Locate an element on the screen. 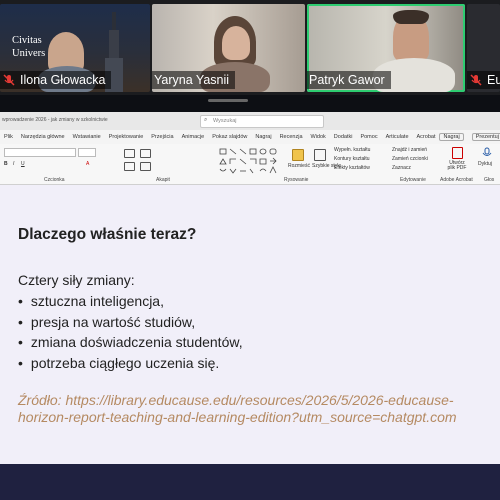  select-button: Zaznacz is located at coordinates (401, 168).